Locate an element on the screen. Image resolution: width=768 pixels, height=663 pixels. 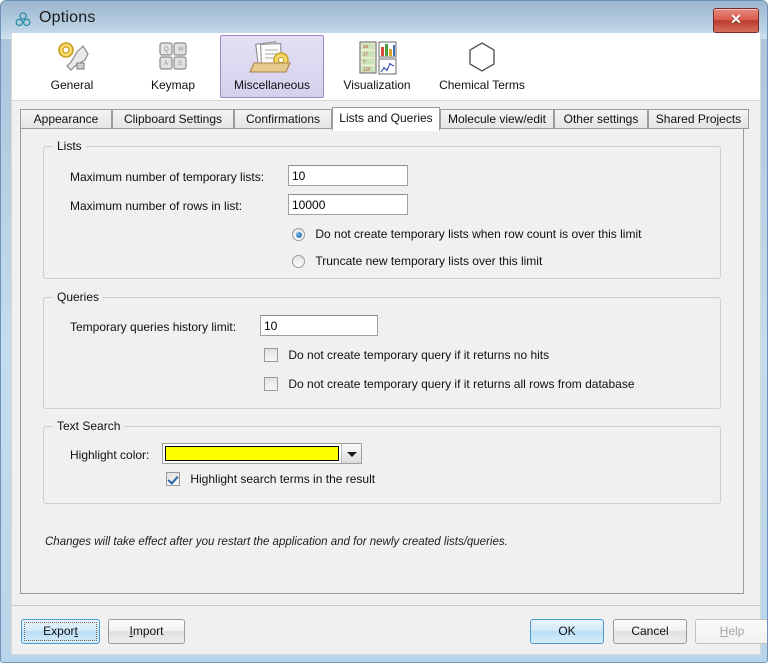
svg-text: 10 is located at coordinates (365, 46).